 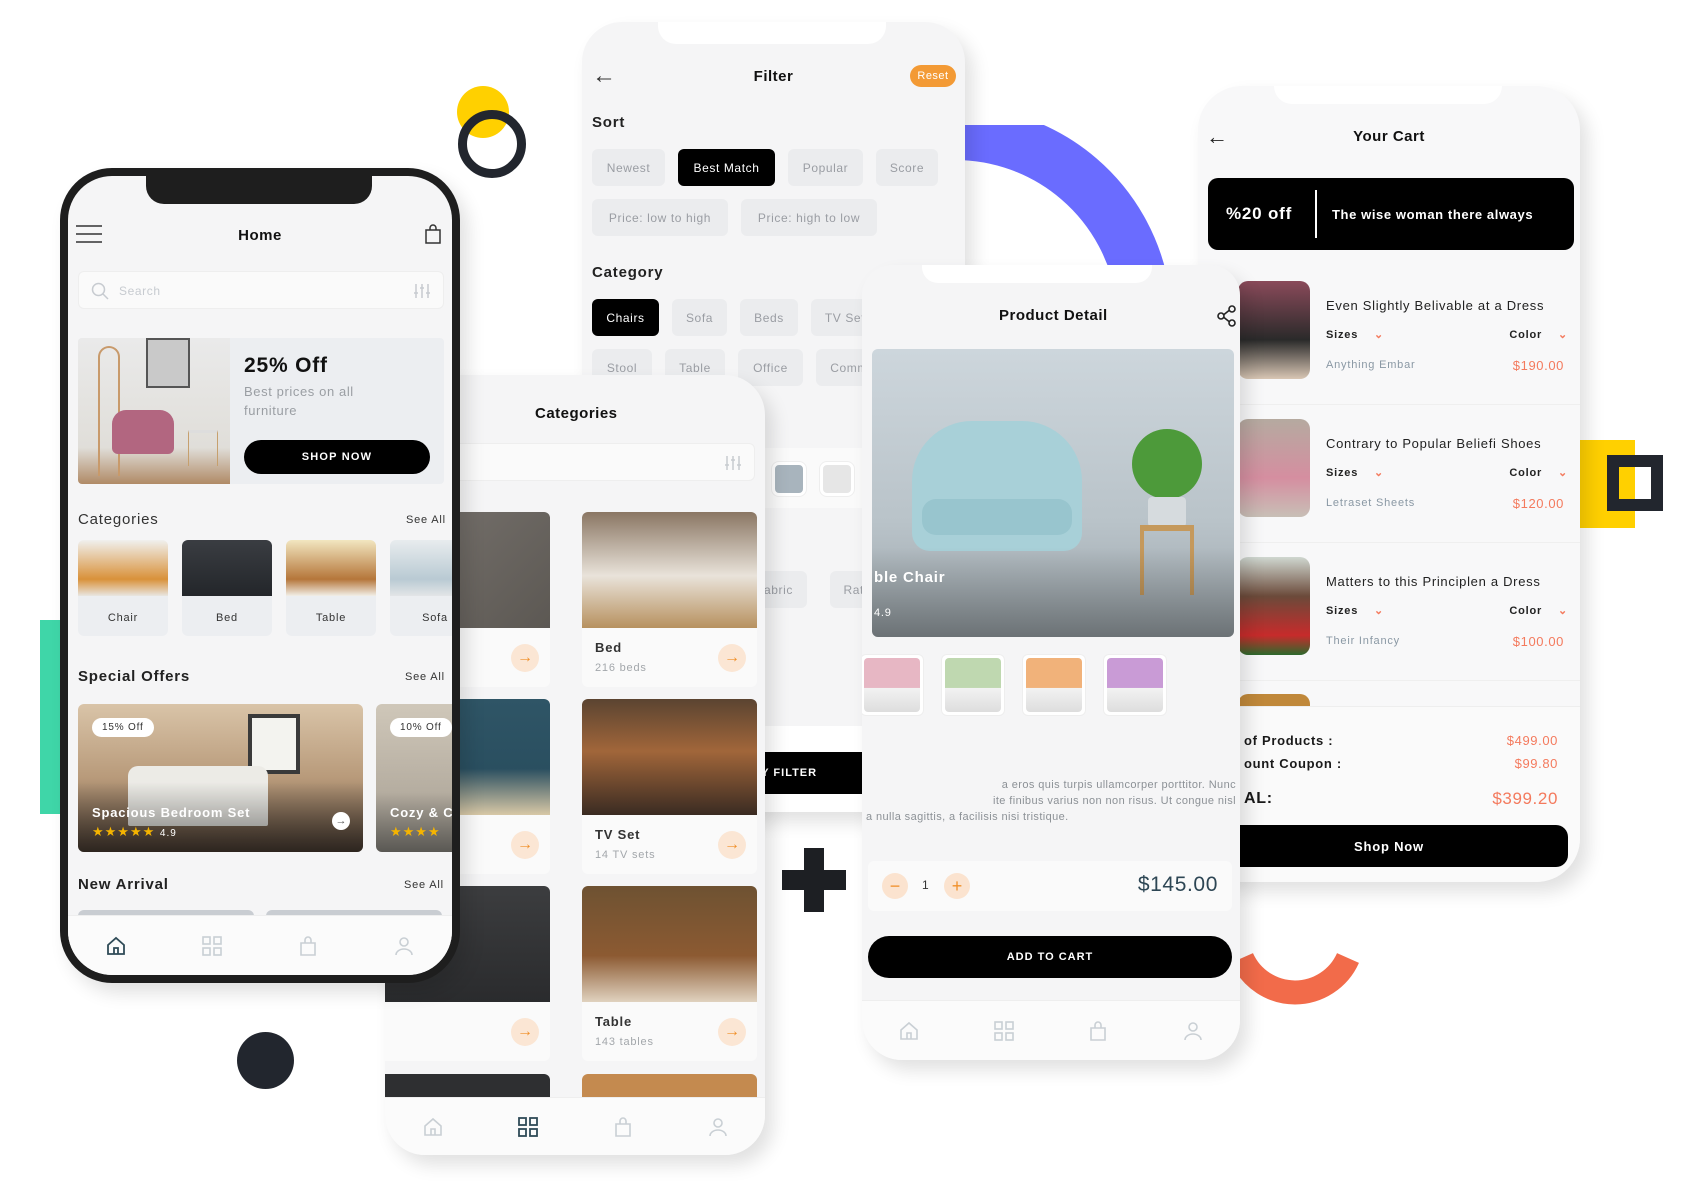 I want to click on home-search-input: Search, so click(x=261, y=290).